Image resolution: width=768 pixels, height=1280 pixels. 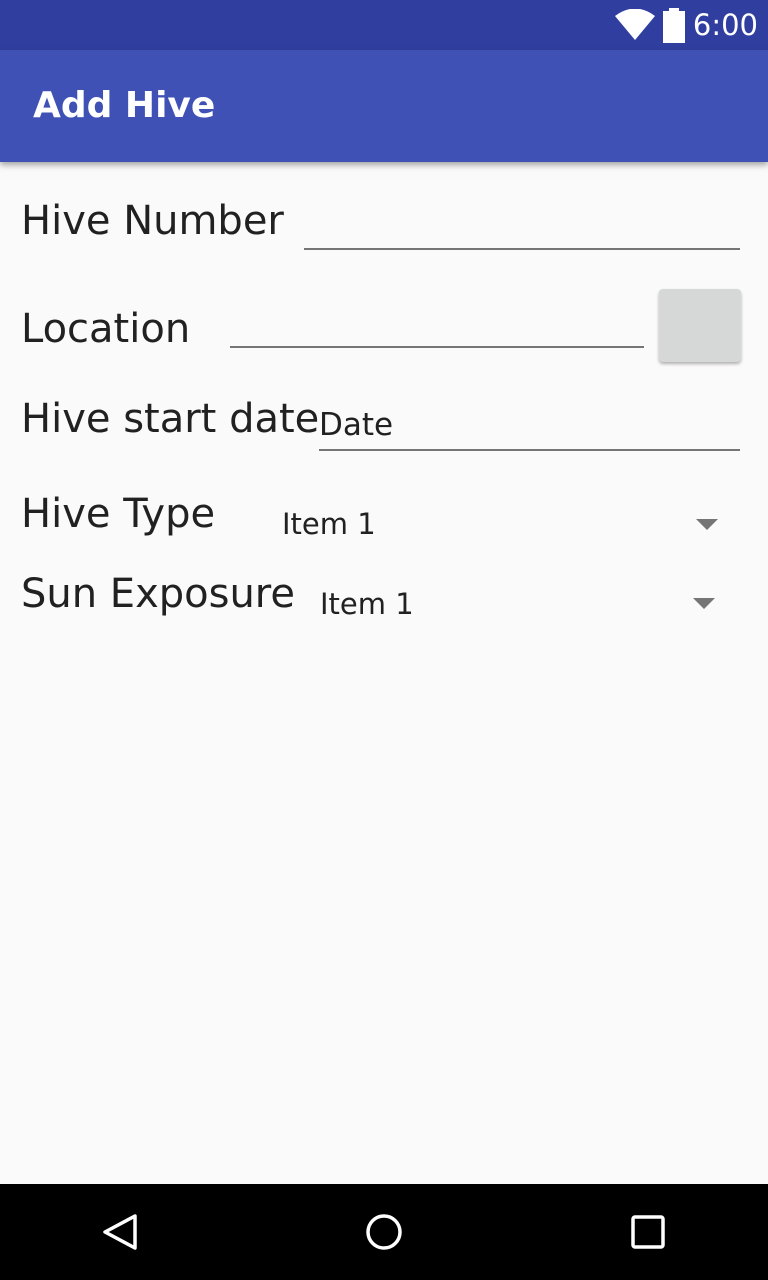 I want to click on status-time: 6:00, so click(x=725, y=25).